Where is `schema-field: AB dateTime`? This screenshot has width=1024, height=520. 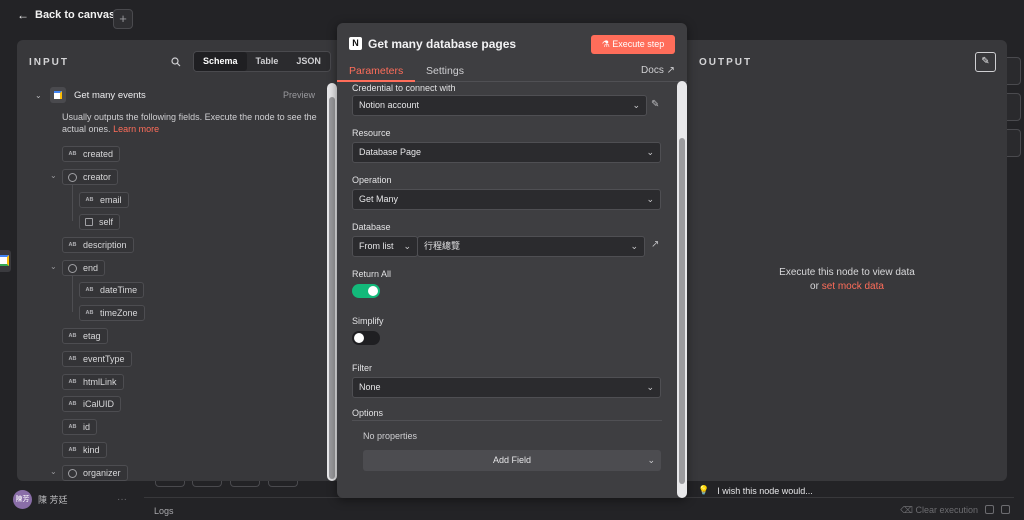 schema-field: AB dateTime is located at coordinates (112, 290).